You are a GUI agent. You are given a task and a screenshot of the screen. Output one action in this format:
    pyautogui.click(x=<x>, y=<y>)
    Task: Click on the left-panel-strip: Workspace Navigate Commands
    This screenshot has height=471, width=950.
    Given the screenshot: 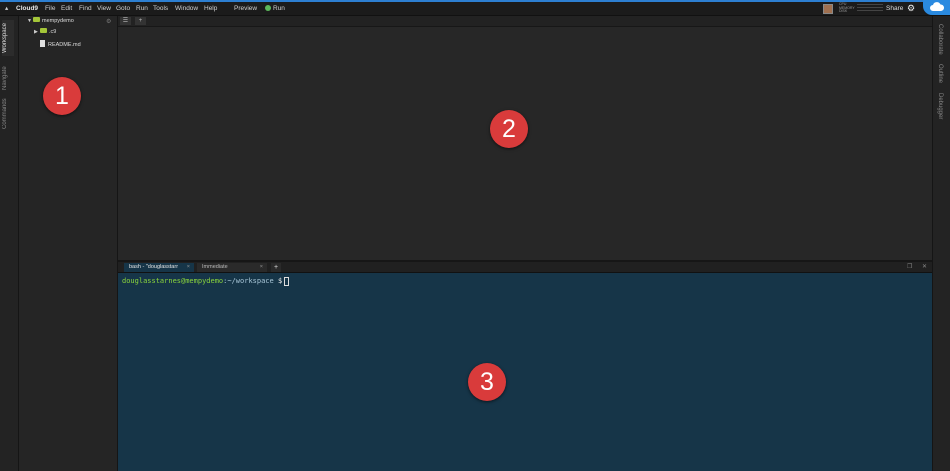 What is the action you would take?
    pyautogui.click(x=9, y=243)
    